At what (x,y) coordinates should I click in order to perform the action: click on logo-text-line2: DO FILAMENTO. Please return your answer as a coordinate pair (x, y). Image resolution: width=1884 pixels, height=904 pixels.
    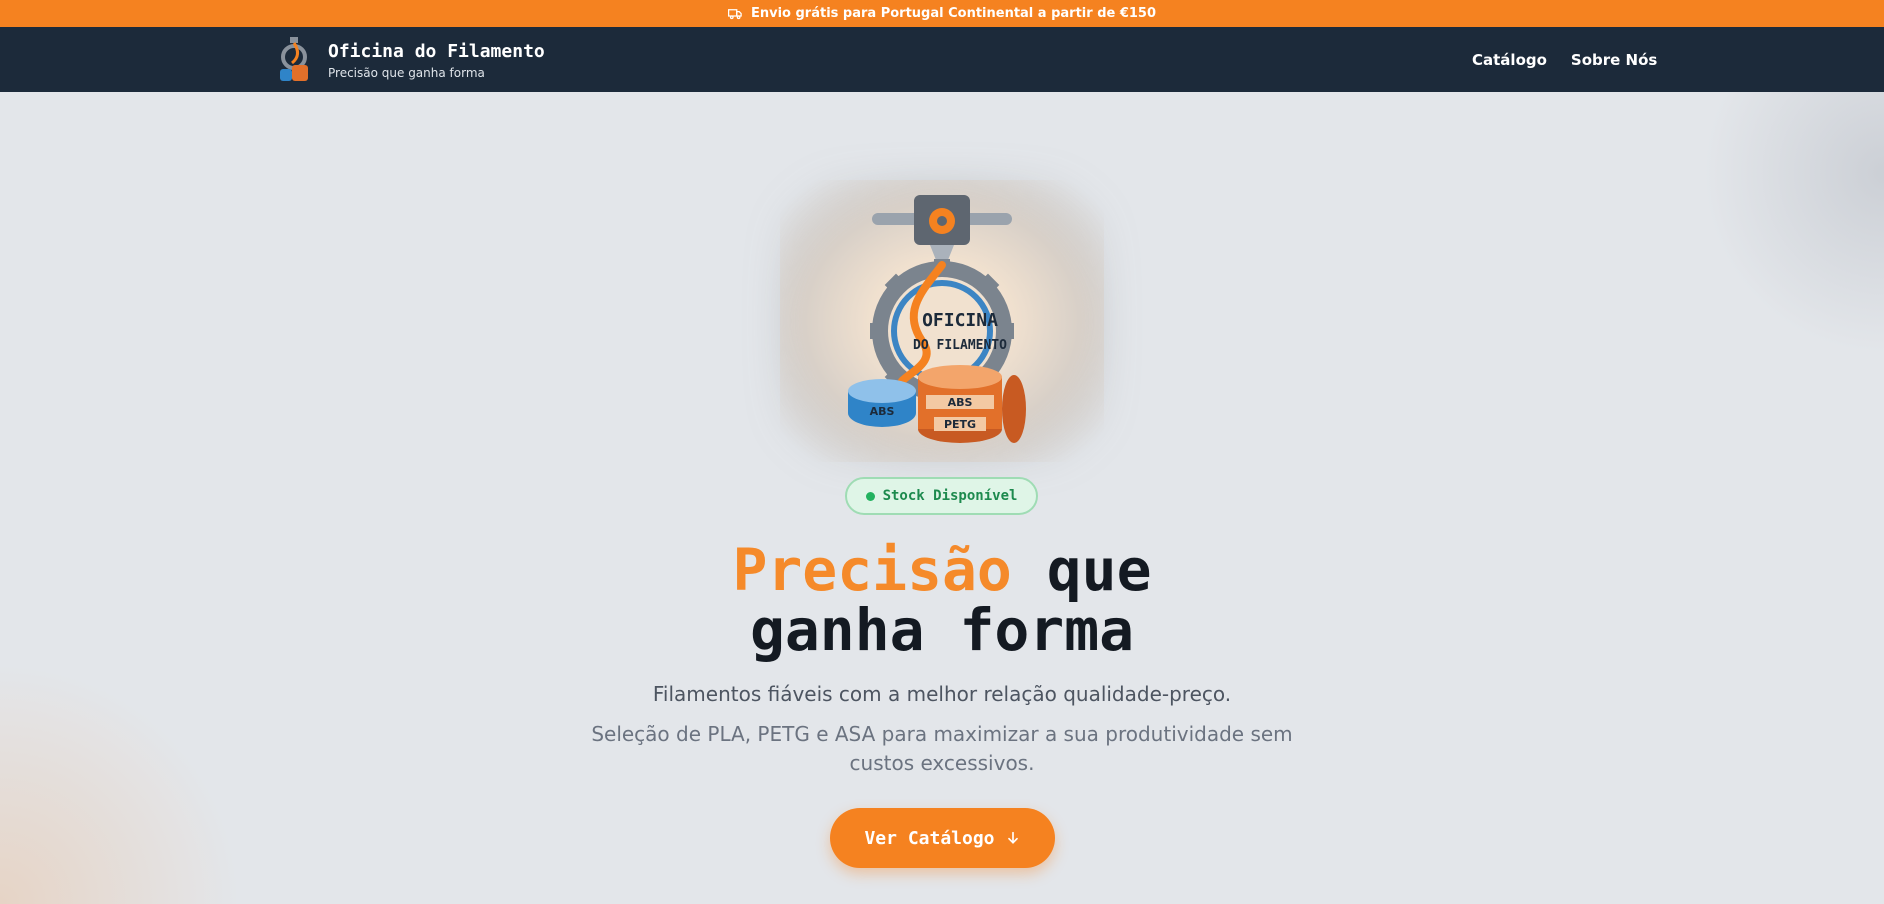
    Looking at the image, I should click on (960, 345).